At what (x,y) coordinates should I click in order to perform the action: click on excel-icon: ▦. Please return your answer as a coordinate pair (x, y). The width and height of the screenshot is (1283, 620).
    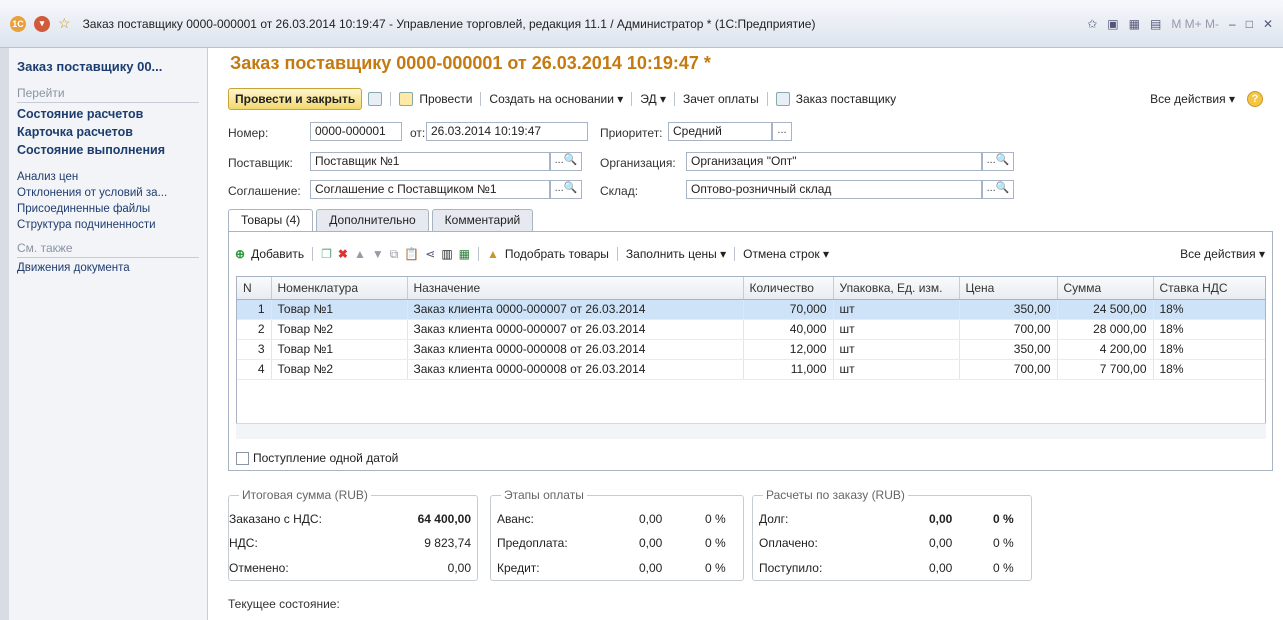
    Looking at the image, I should click on (464, 254).